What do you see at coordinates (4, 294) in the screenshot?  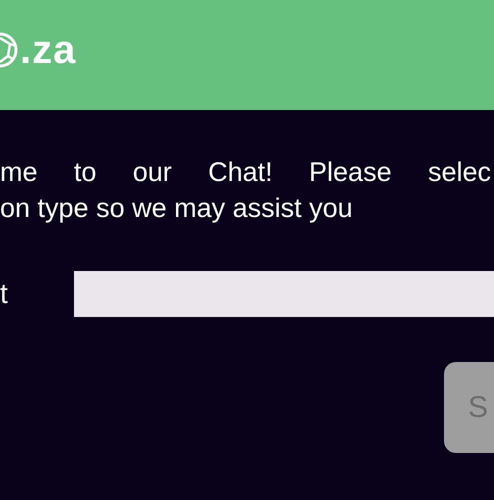 I see `field-label: t` at bounding box center [4, 294].